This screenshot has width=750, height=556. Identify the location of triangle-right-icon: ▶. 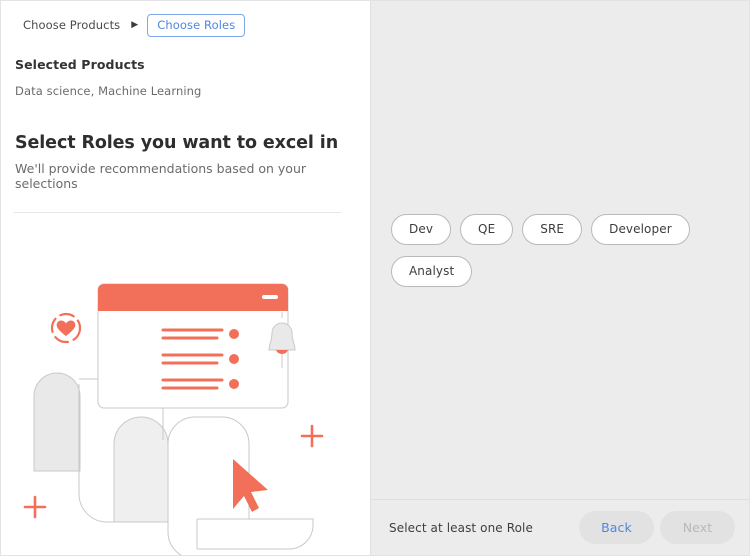
(135, 24).